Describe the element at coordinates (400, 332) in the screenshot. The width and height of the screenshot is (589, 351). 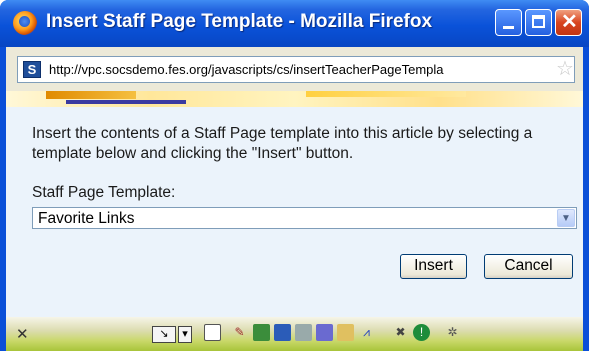
I see `tools-icon: ✖` at that location.